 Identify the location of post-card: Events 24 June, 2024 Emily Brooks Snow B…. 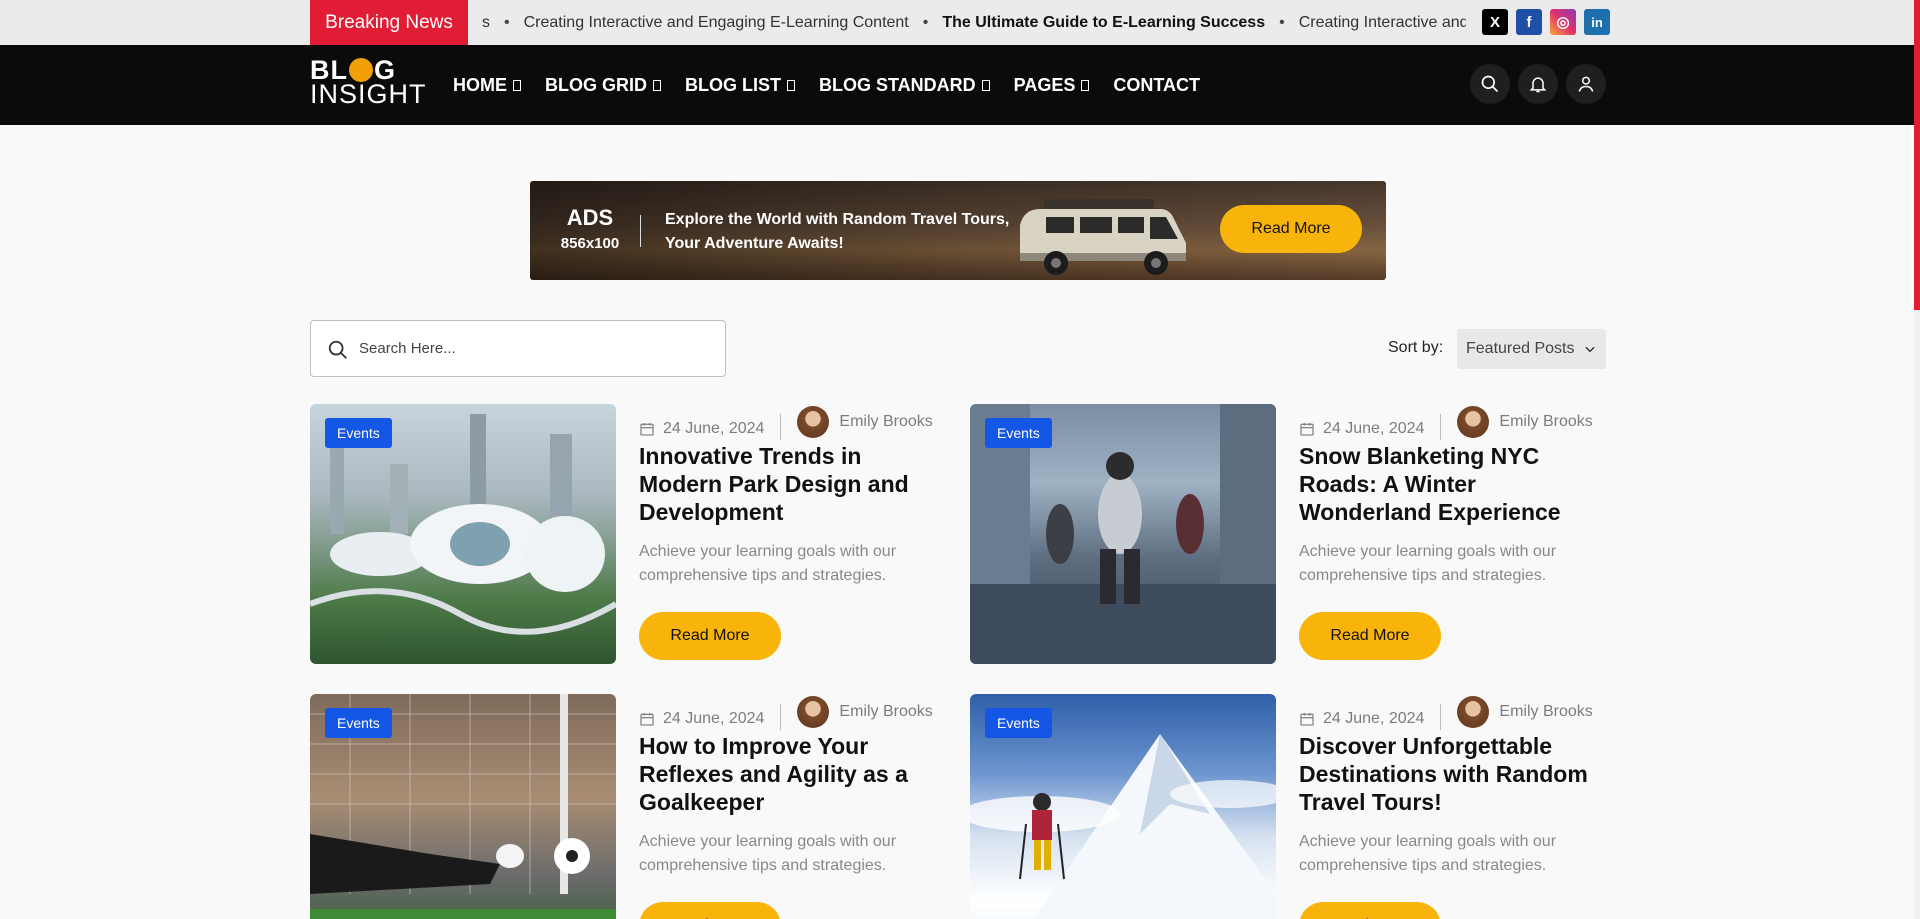
(1290, 534).